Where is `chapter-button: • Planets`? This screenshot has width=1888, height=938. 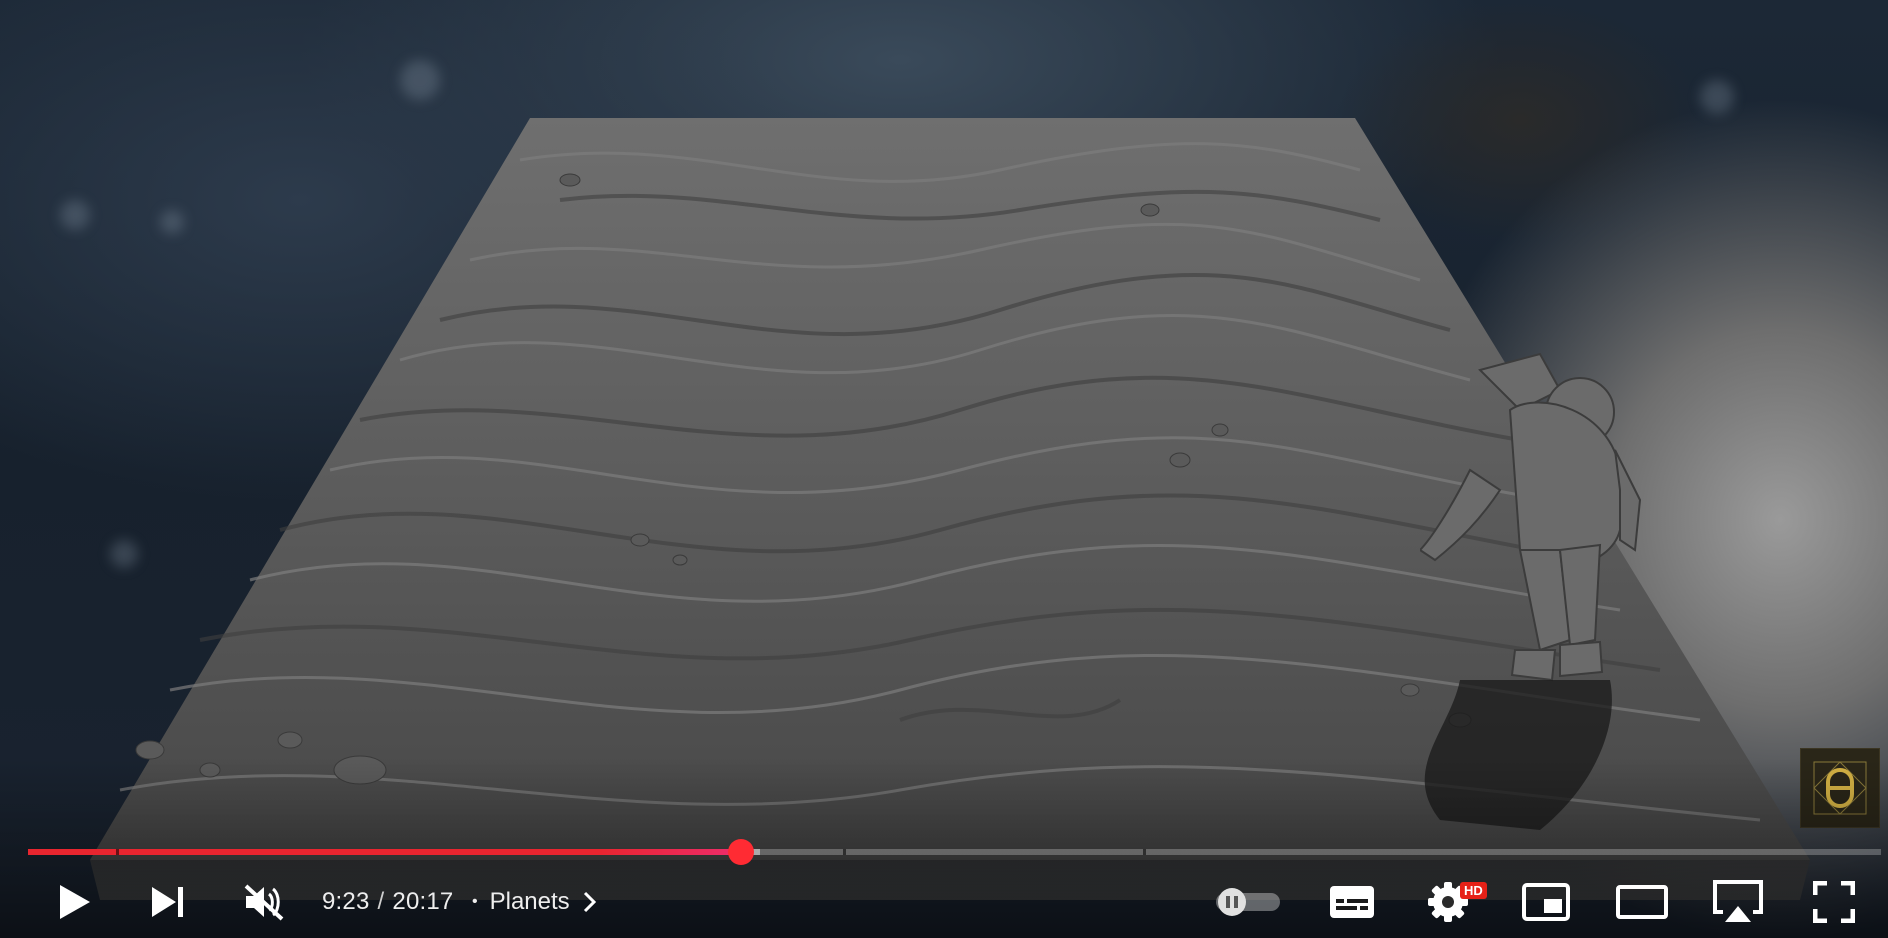
chapter-button: • Planets is located at coordinates (536, 902).